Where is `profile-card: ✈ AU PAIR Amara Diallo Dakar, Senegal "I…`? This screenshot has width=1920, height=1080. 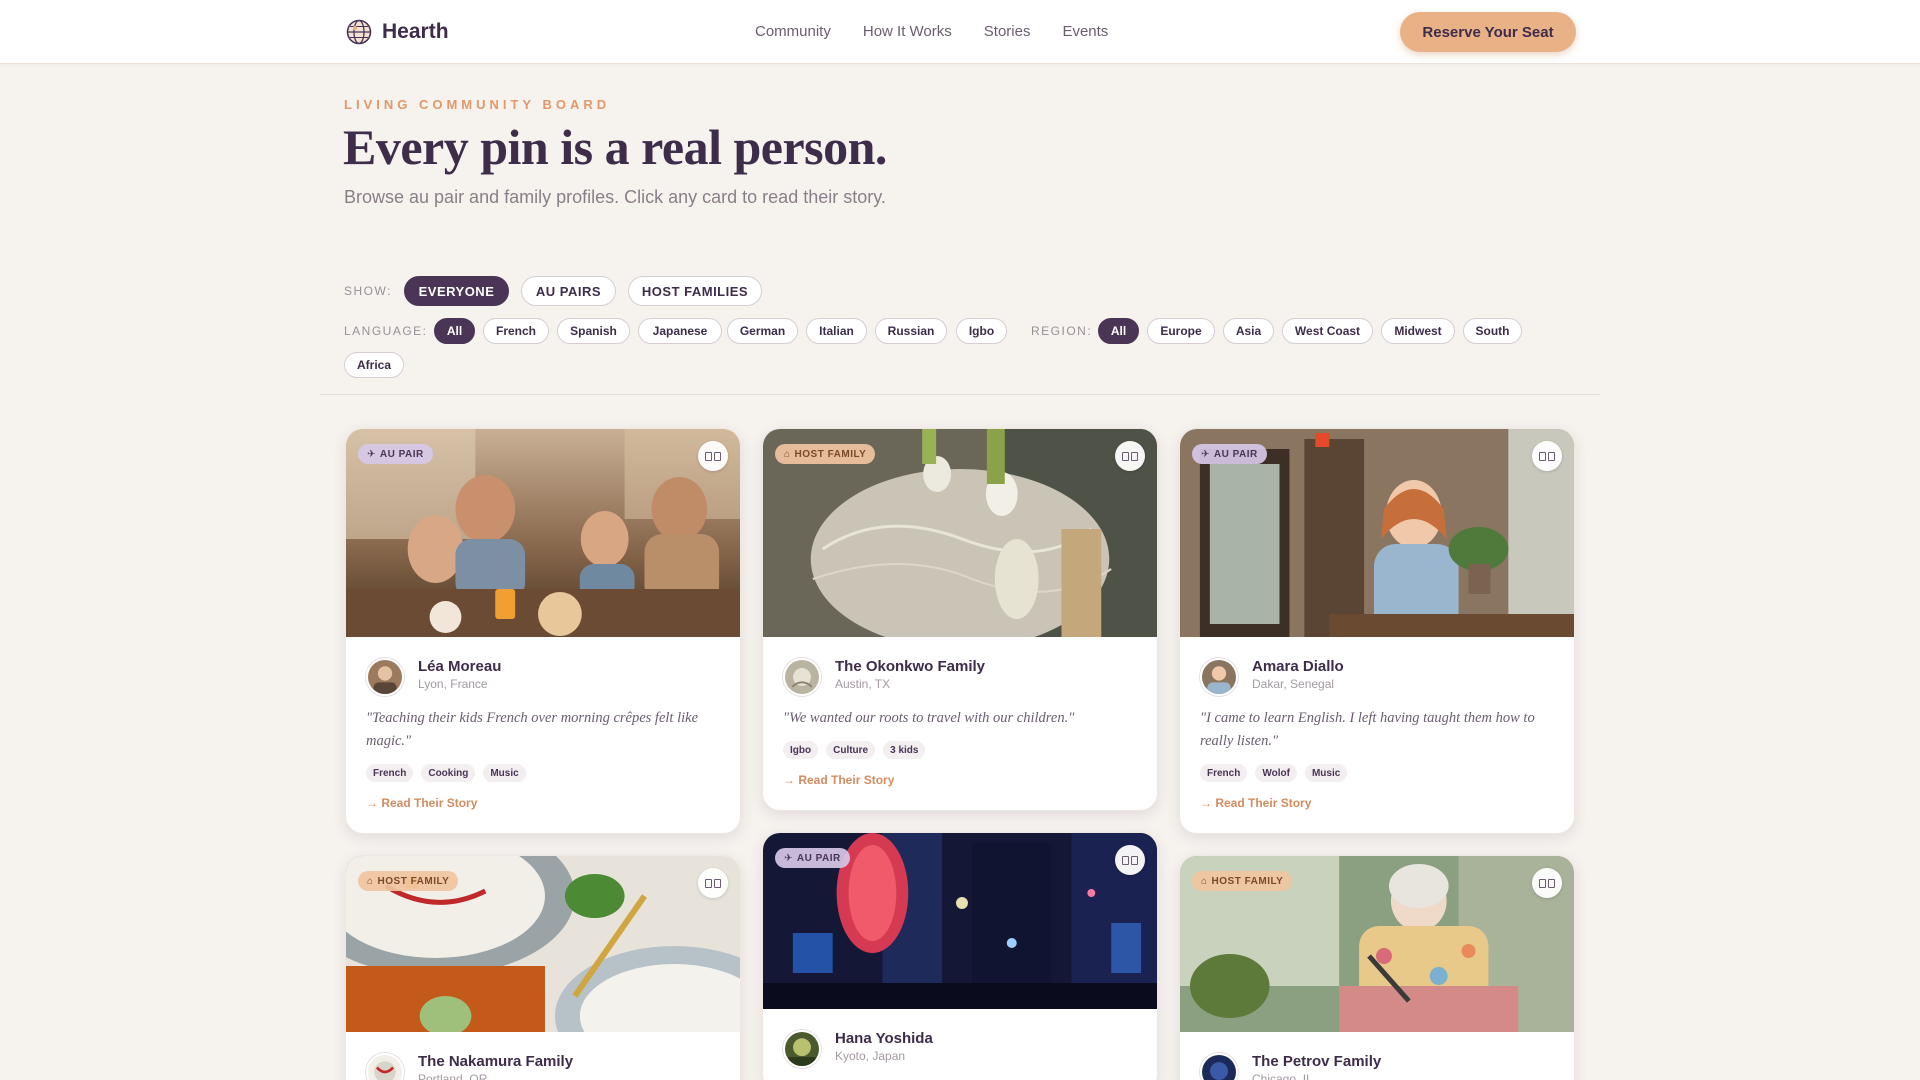
profile-card: ✈ AU PAIR Amara Diallo Dakar, Senegal "I… is located at coordinates (1377, 631).